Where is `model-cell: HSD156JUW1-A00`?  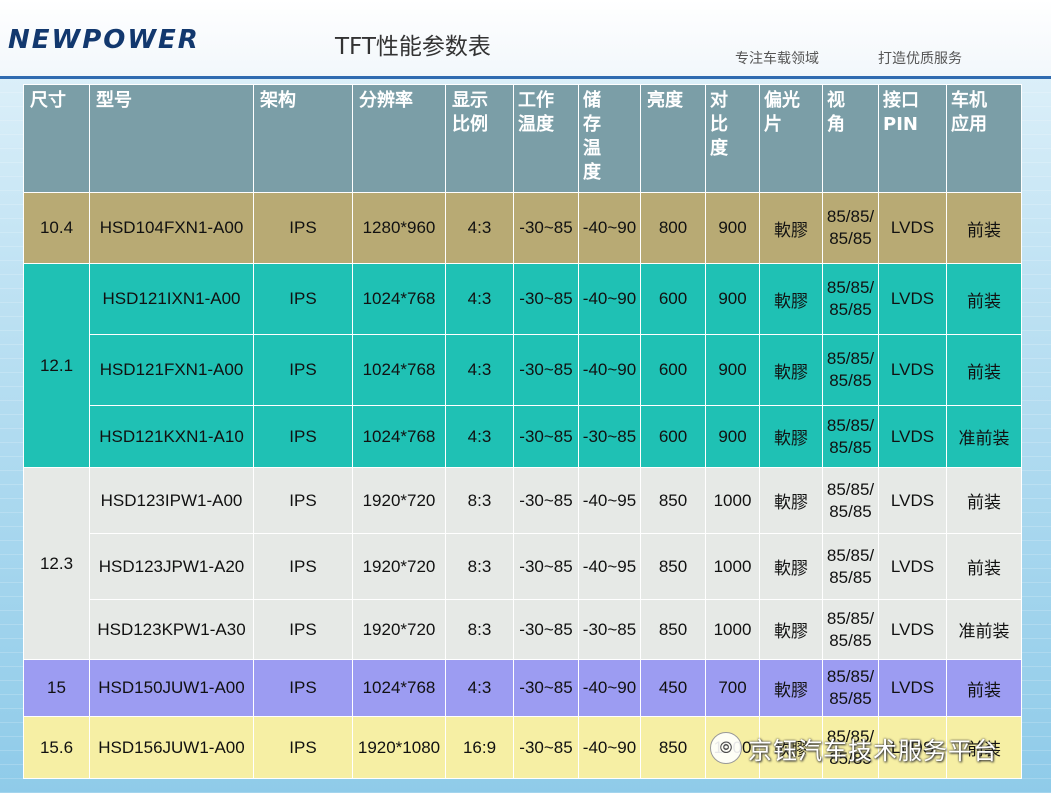 model-cell: HSD156JUW1-A00 is located at coordinates (171, 747).